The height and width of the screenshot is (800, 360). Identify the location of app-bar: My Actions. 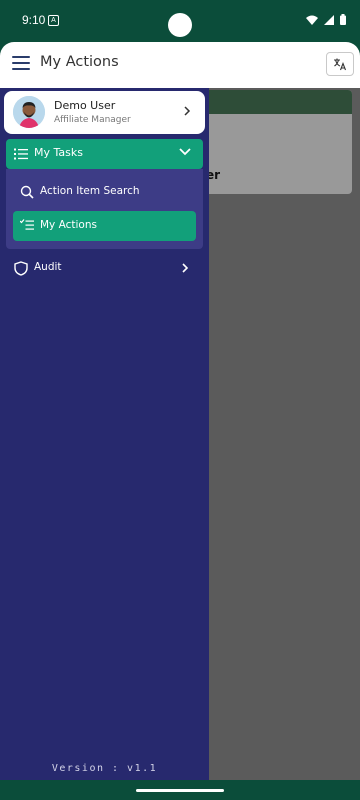
(180, 65).